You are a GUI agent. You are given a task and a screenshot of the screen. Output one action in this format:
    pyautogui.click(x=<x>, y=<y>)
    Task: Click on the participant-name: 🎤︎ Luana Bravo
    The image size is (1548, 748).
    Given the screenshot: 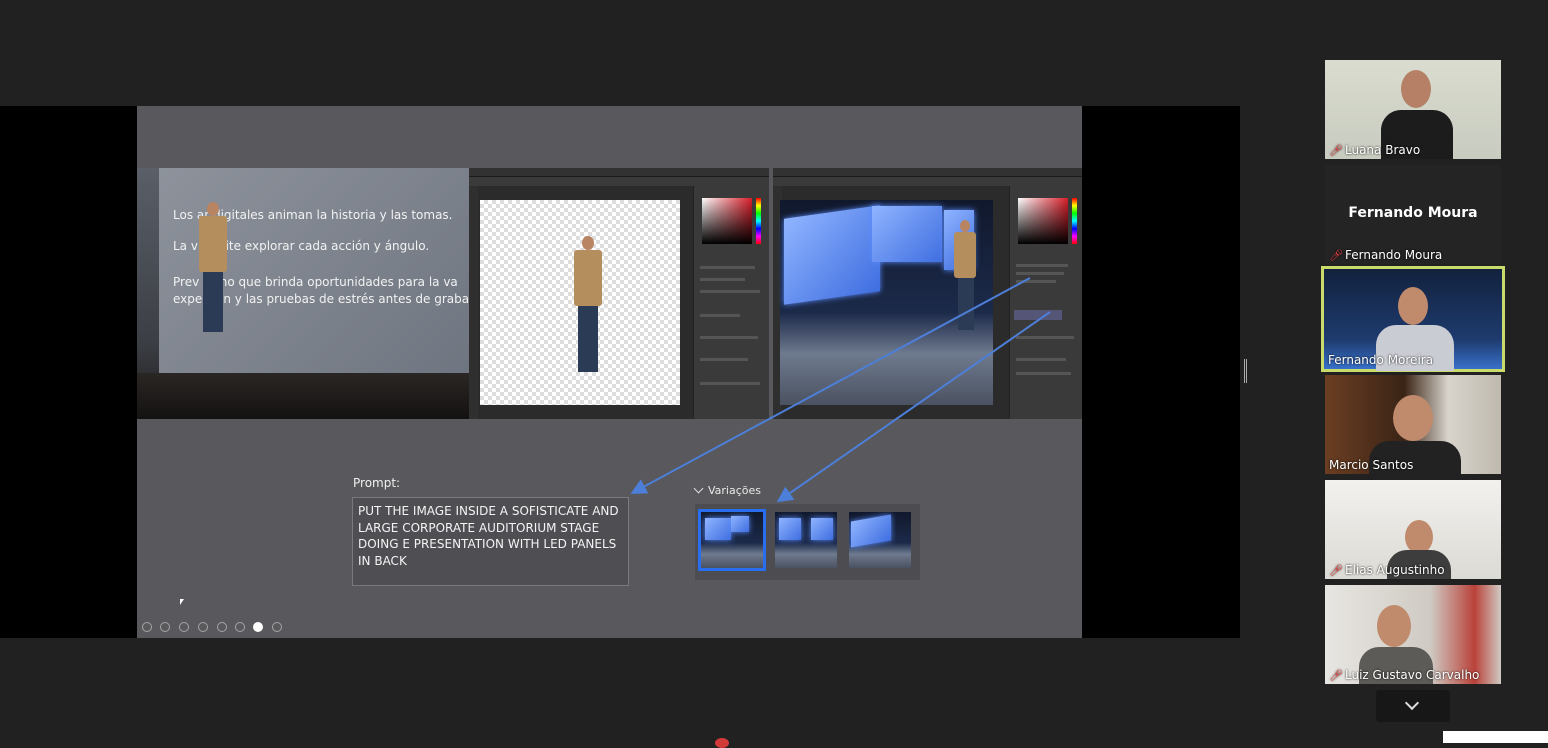 What is the action you would take?
    pyautogui.click(x=1375, y=150)
    